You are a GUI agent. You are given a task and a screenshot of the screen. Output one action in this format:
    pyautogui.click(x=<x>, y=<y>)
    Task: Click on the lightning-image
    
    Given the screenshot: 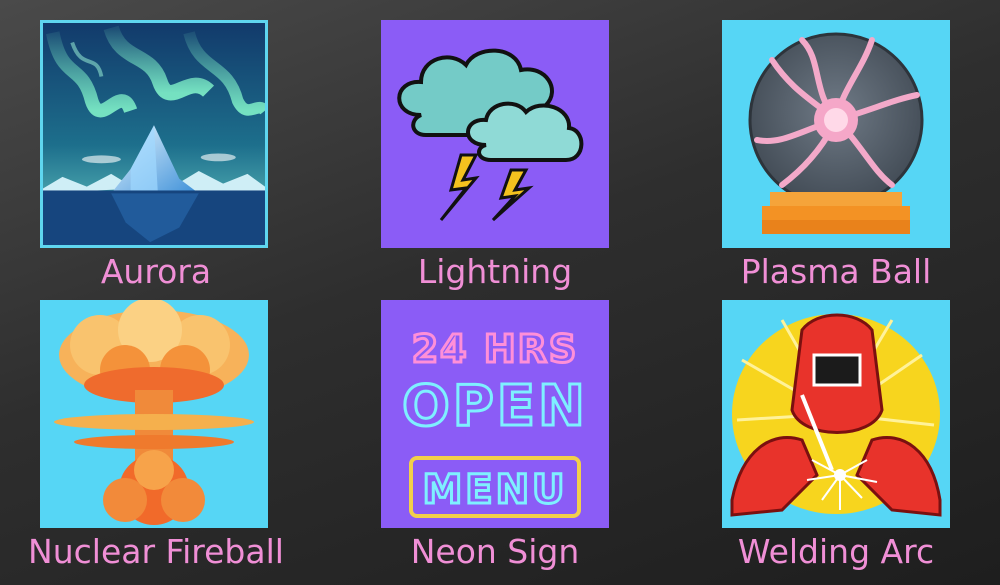 What is the action you would take?
    pyautogui.click(x=495, y=134)
    